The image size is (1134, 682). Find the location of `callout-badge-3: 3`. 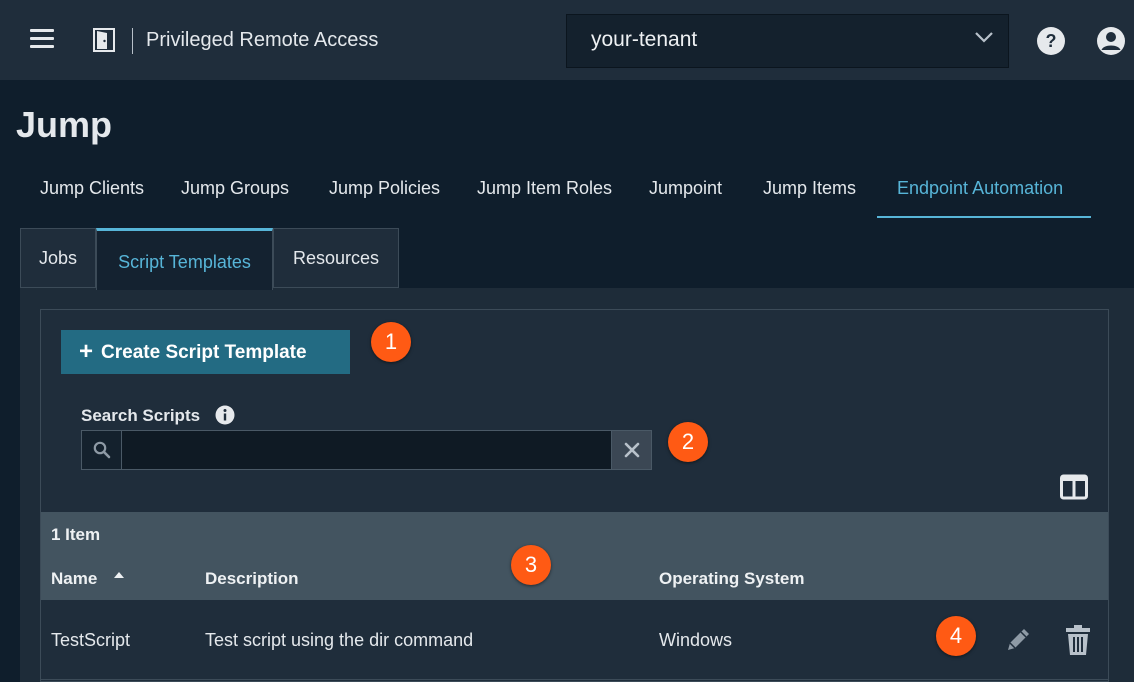

callout-badge-3: 3 is located at coordinates (531, 565).